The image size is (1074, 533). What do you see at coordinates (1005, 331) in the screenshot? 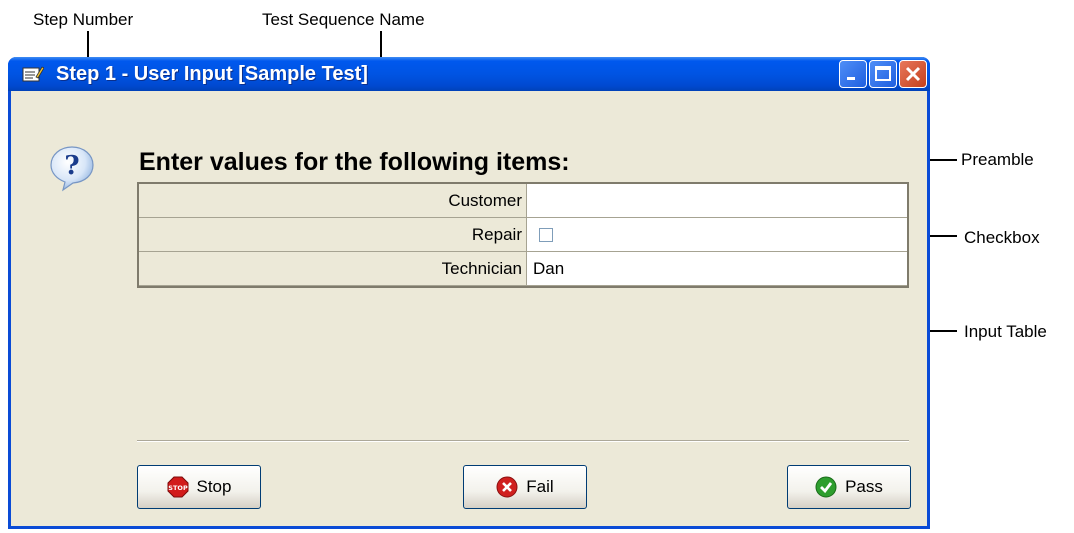
I see `callout-input-table: Input Table` at bounding box center [1005, 331].